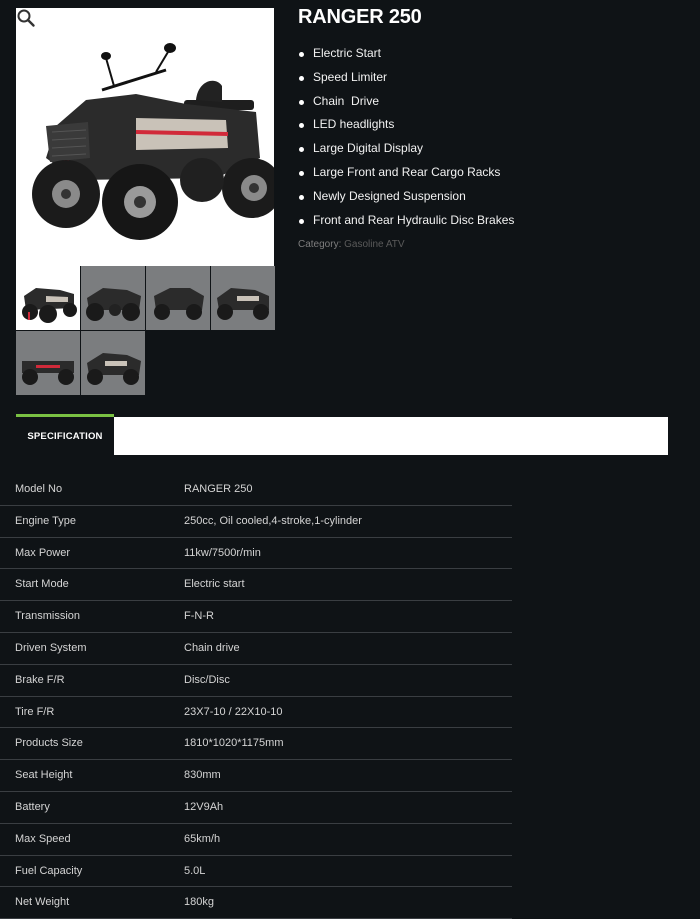 This screenshot has height=919, width=700. I want to click on spec-label: Max Speed, so click(43, 838).